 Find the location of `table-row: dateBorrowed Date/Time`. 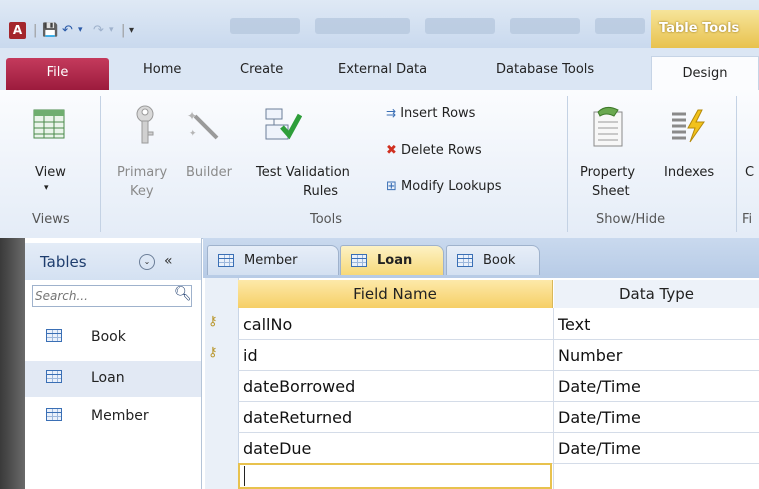

table-row: dateBorrowed Date/Time is located at coordinates (498, 386).